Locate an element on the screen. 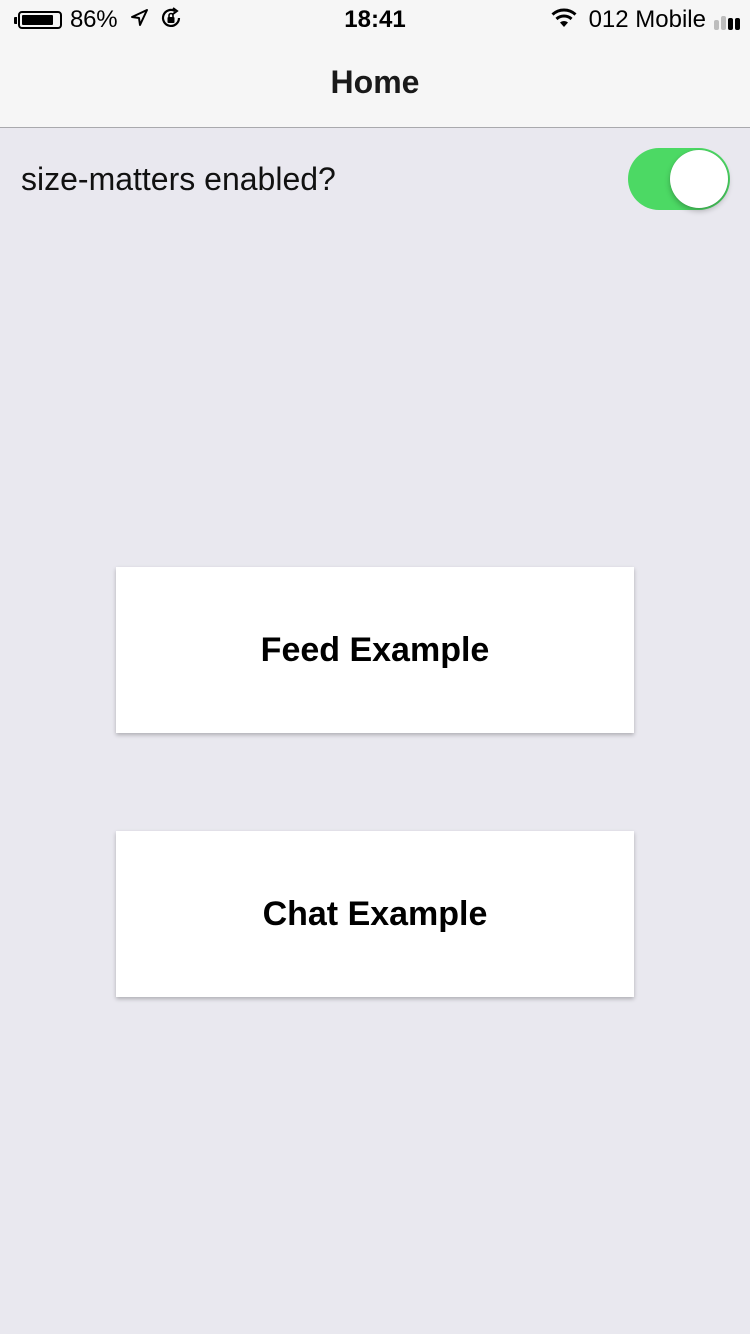 The width and height of the screenshot is (750, 1334). size-matters-label: size-matters enabled? is located at coordinates (178, 179).